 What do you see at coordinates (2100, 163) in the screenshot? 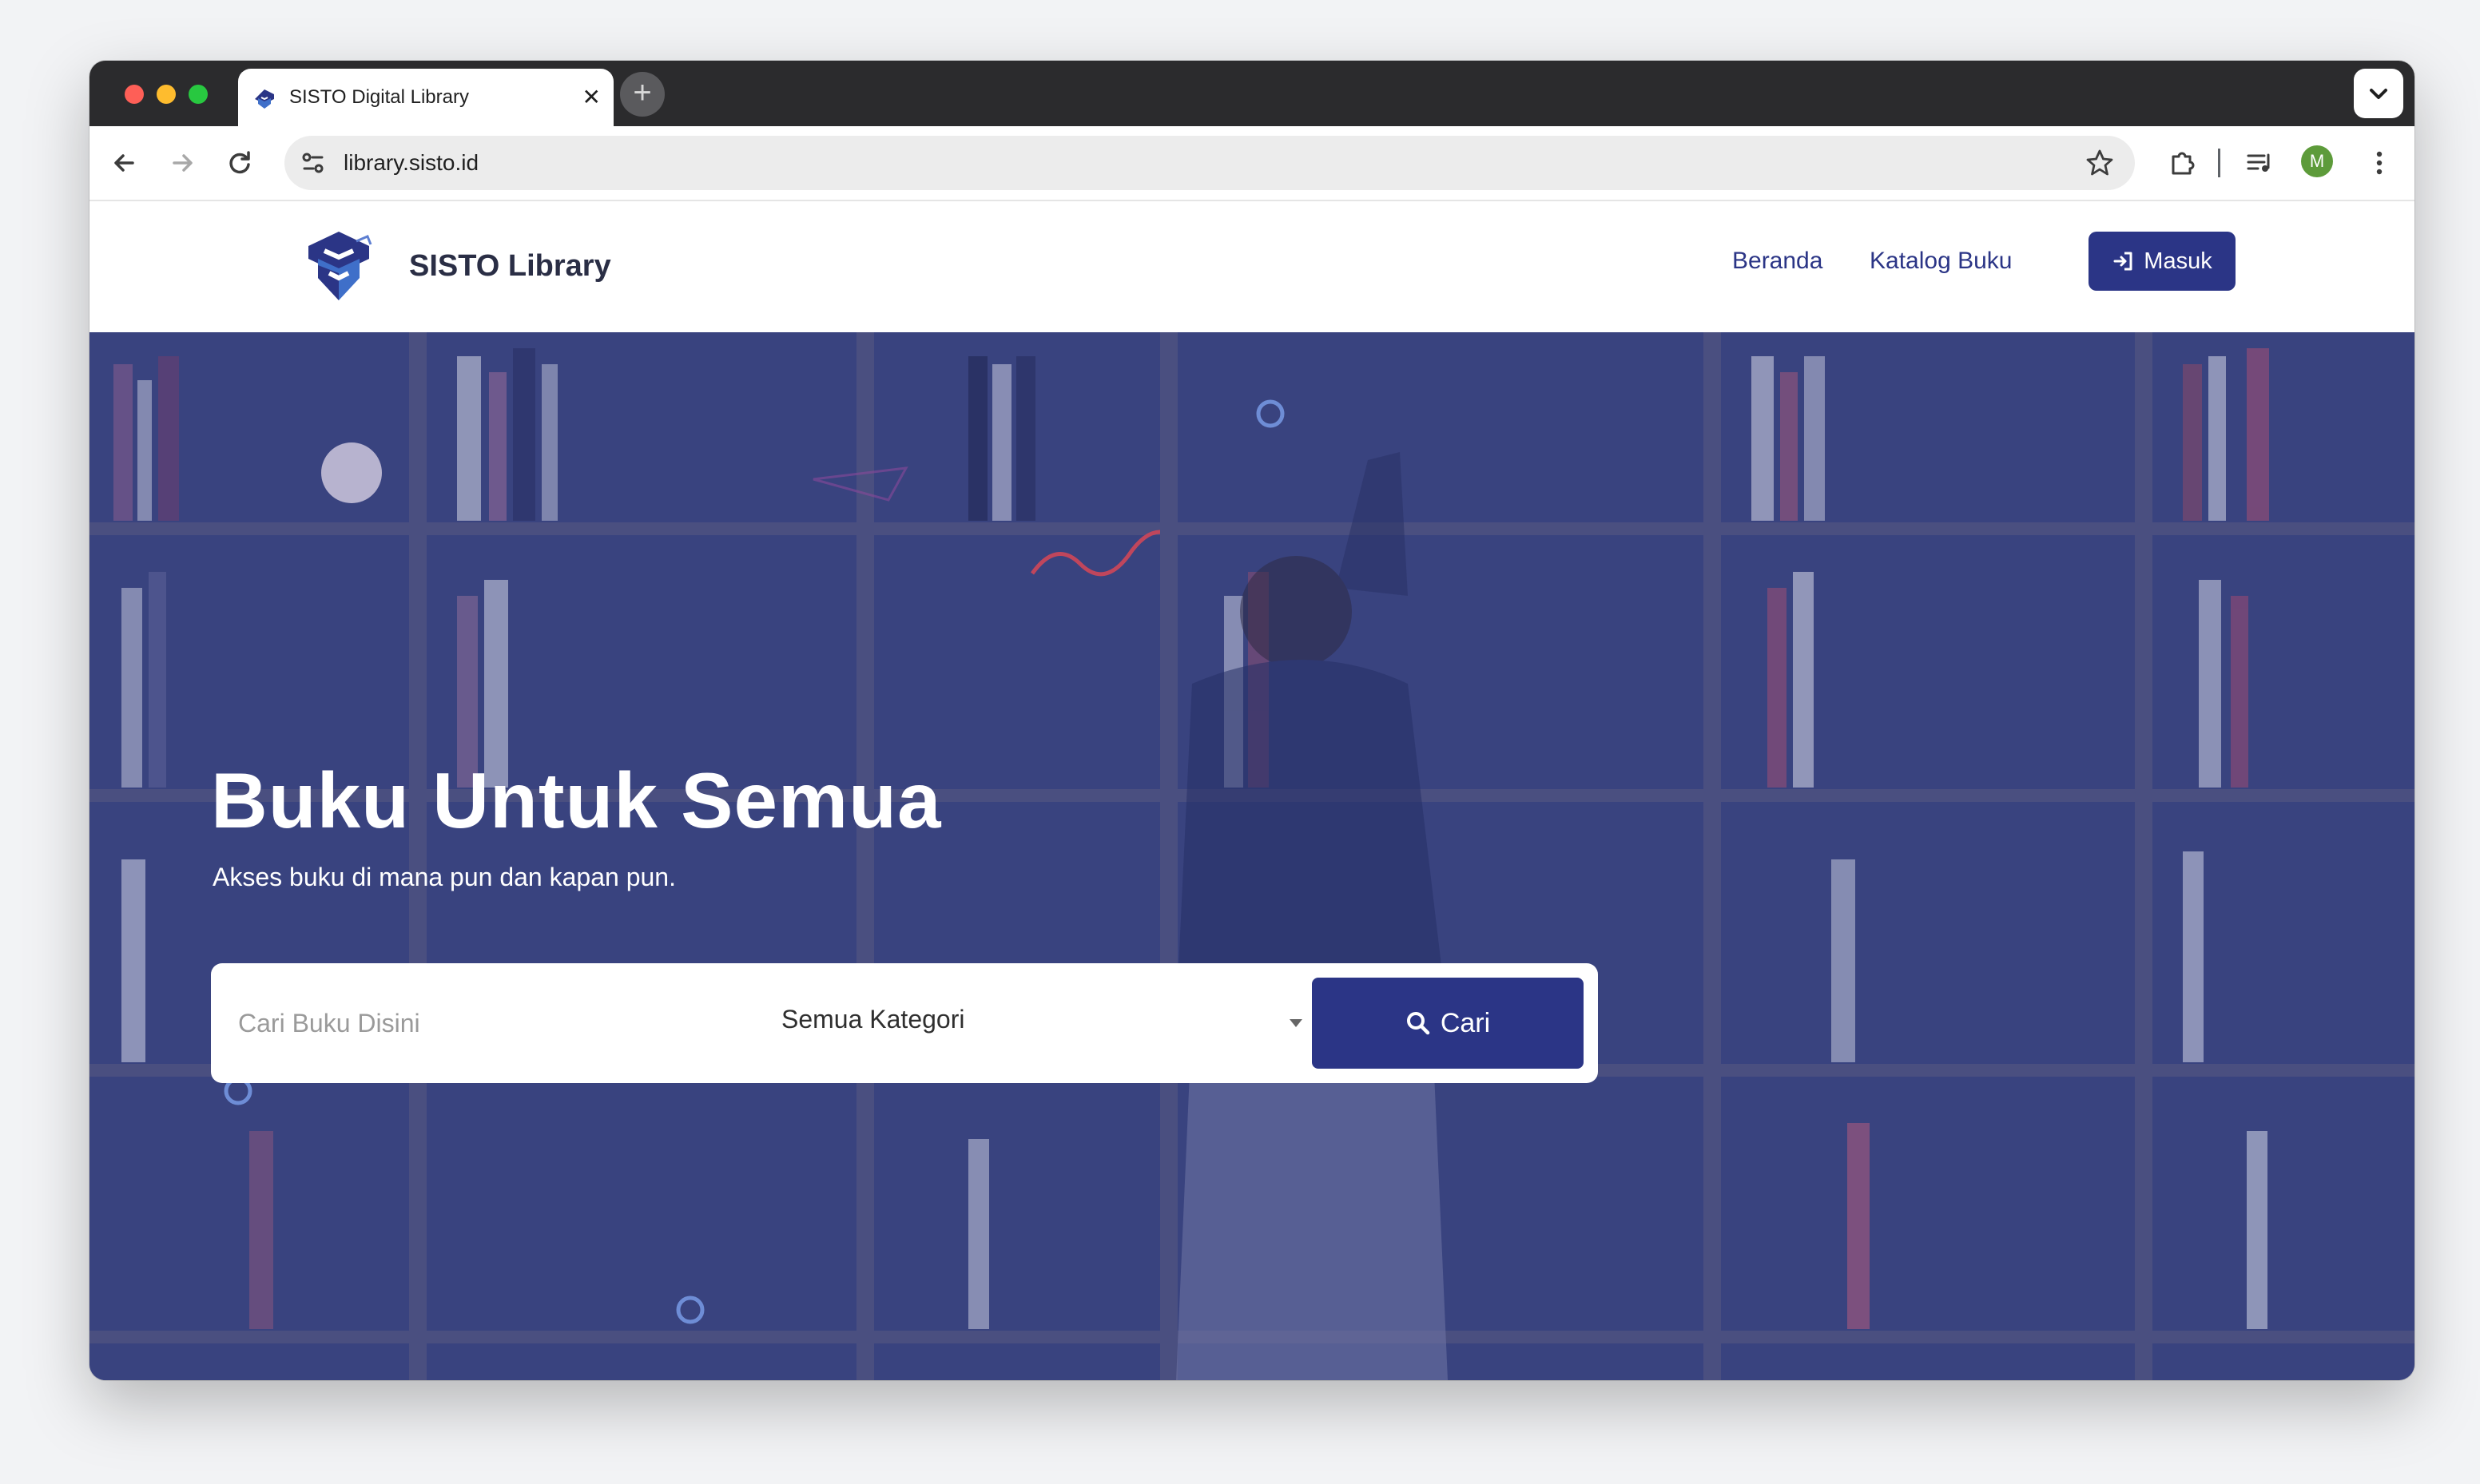
I see `bookmark-star-icon` at bounding box center [2100, 163].